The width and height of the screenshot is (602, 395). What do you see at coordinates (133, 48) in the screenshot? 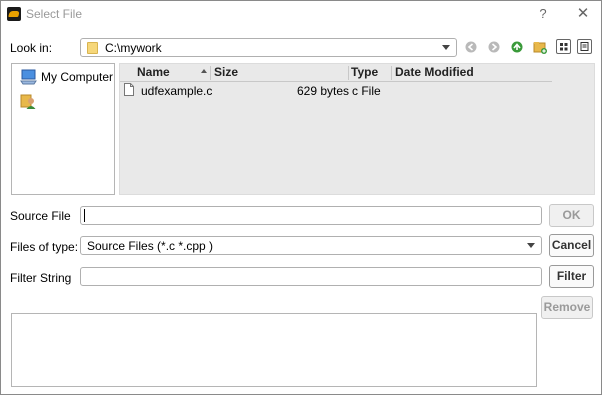
I see `look-in-value: C:\mywork` at bounding box center [133, 48].